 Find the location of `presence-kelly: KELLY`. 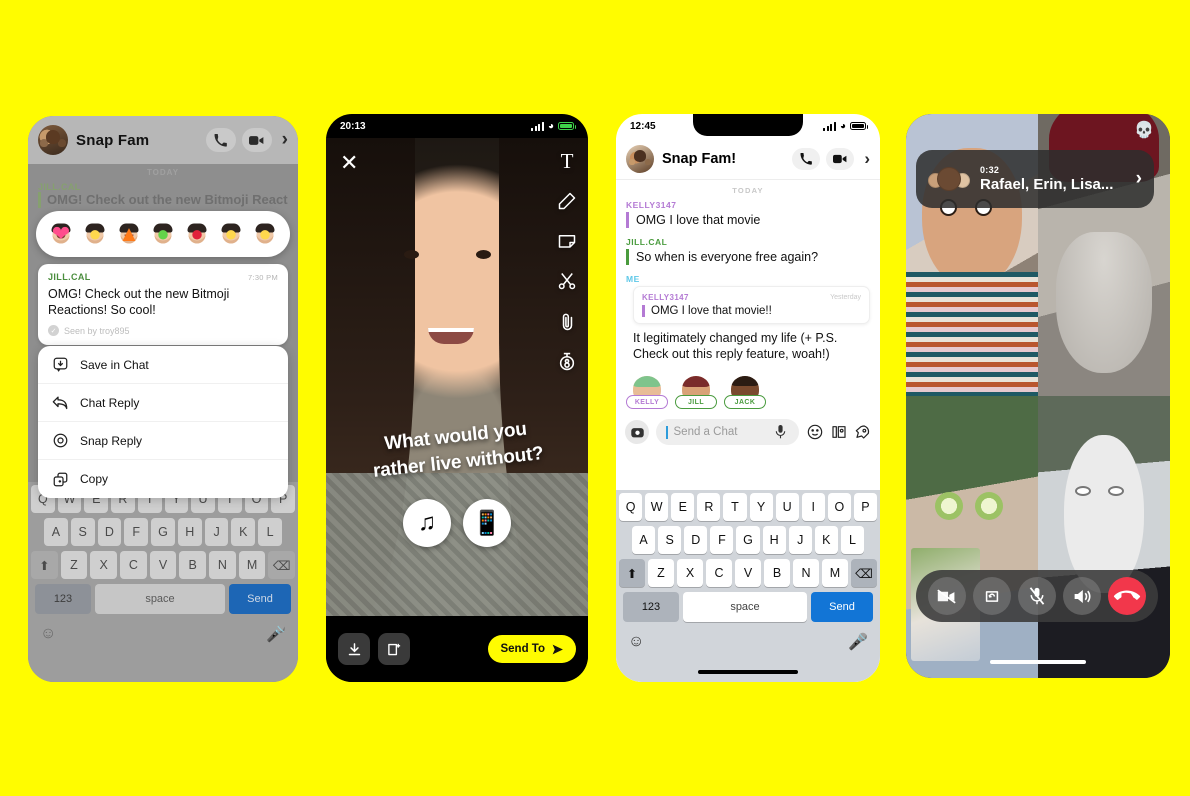

presence-kelly: KELLY is located at coordinates (647, 392).